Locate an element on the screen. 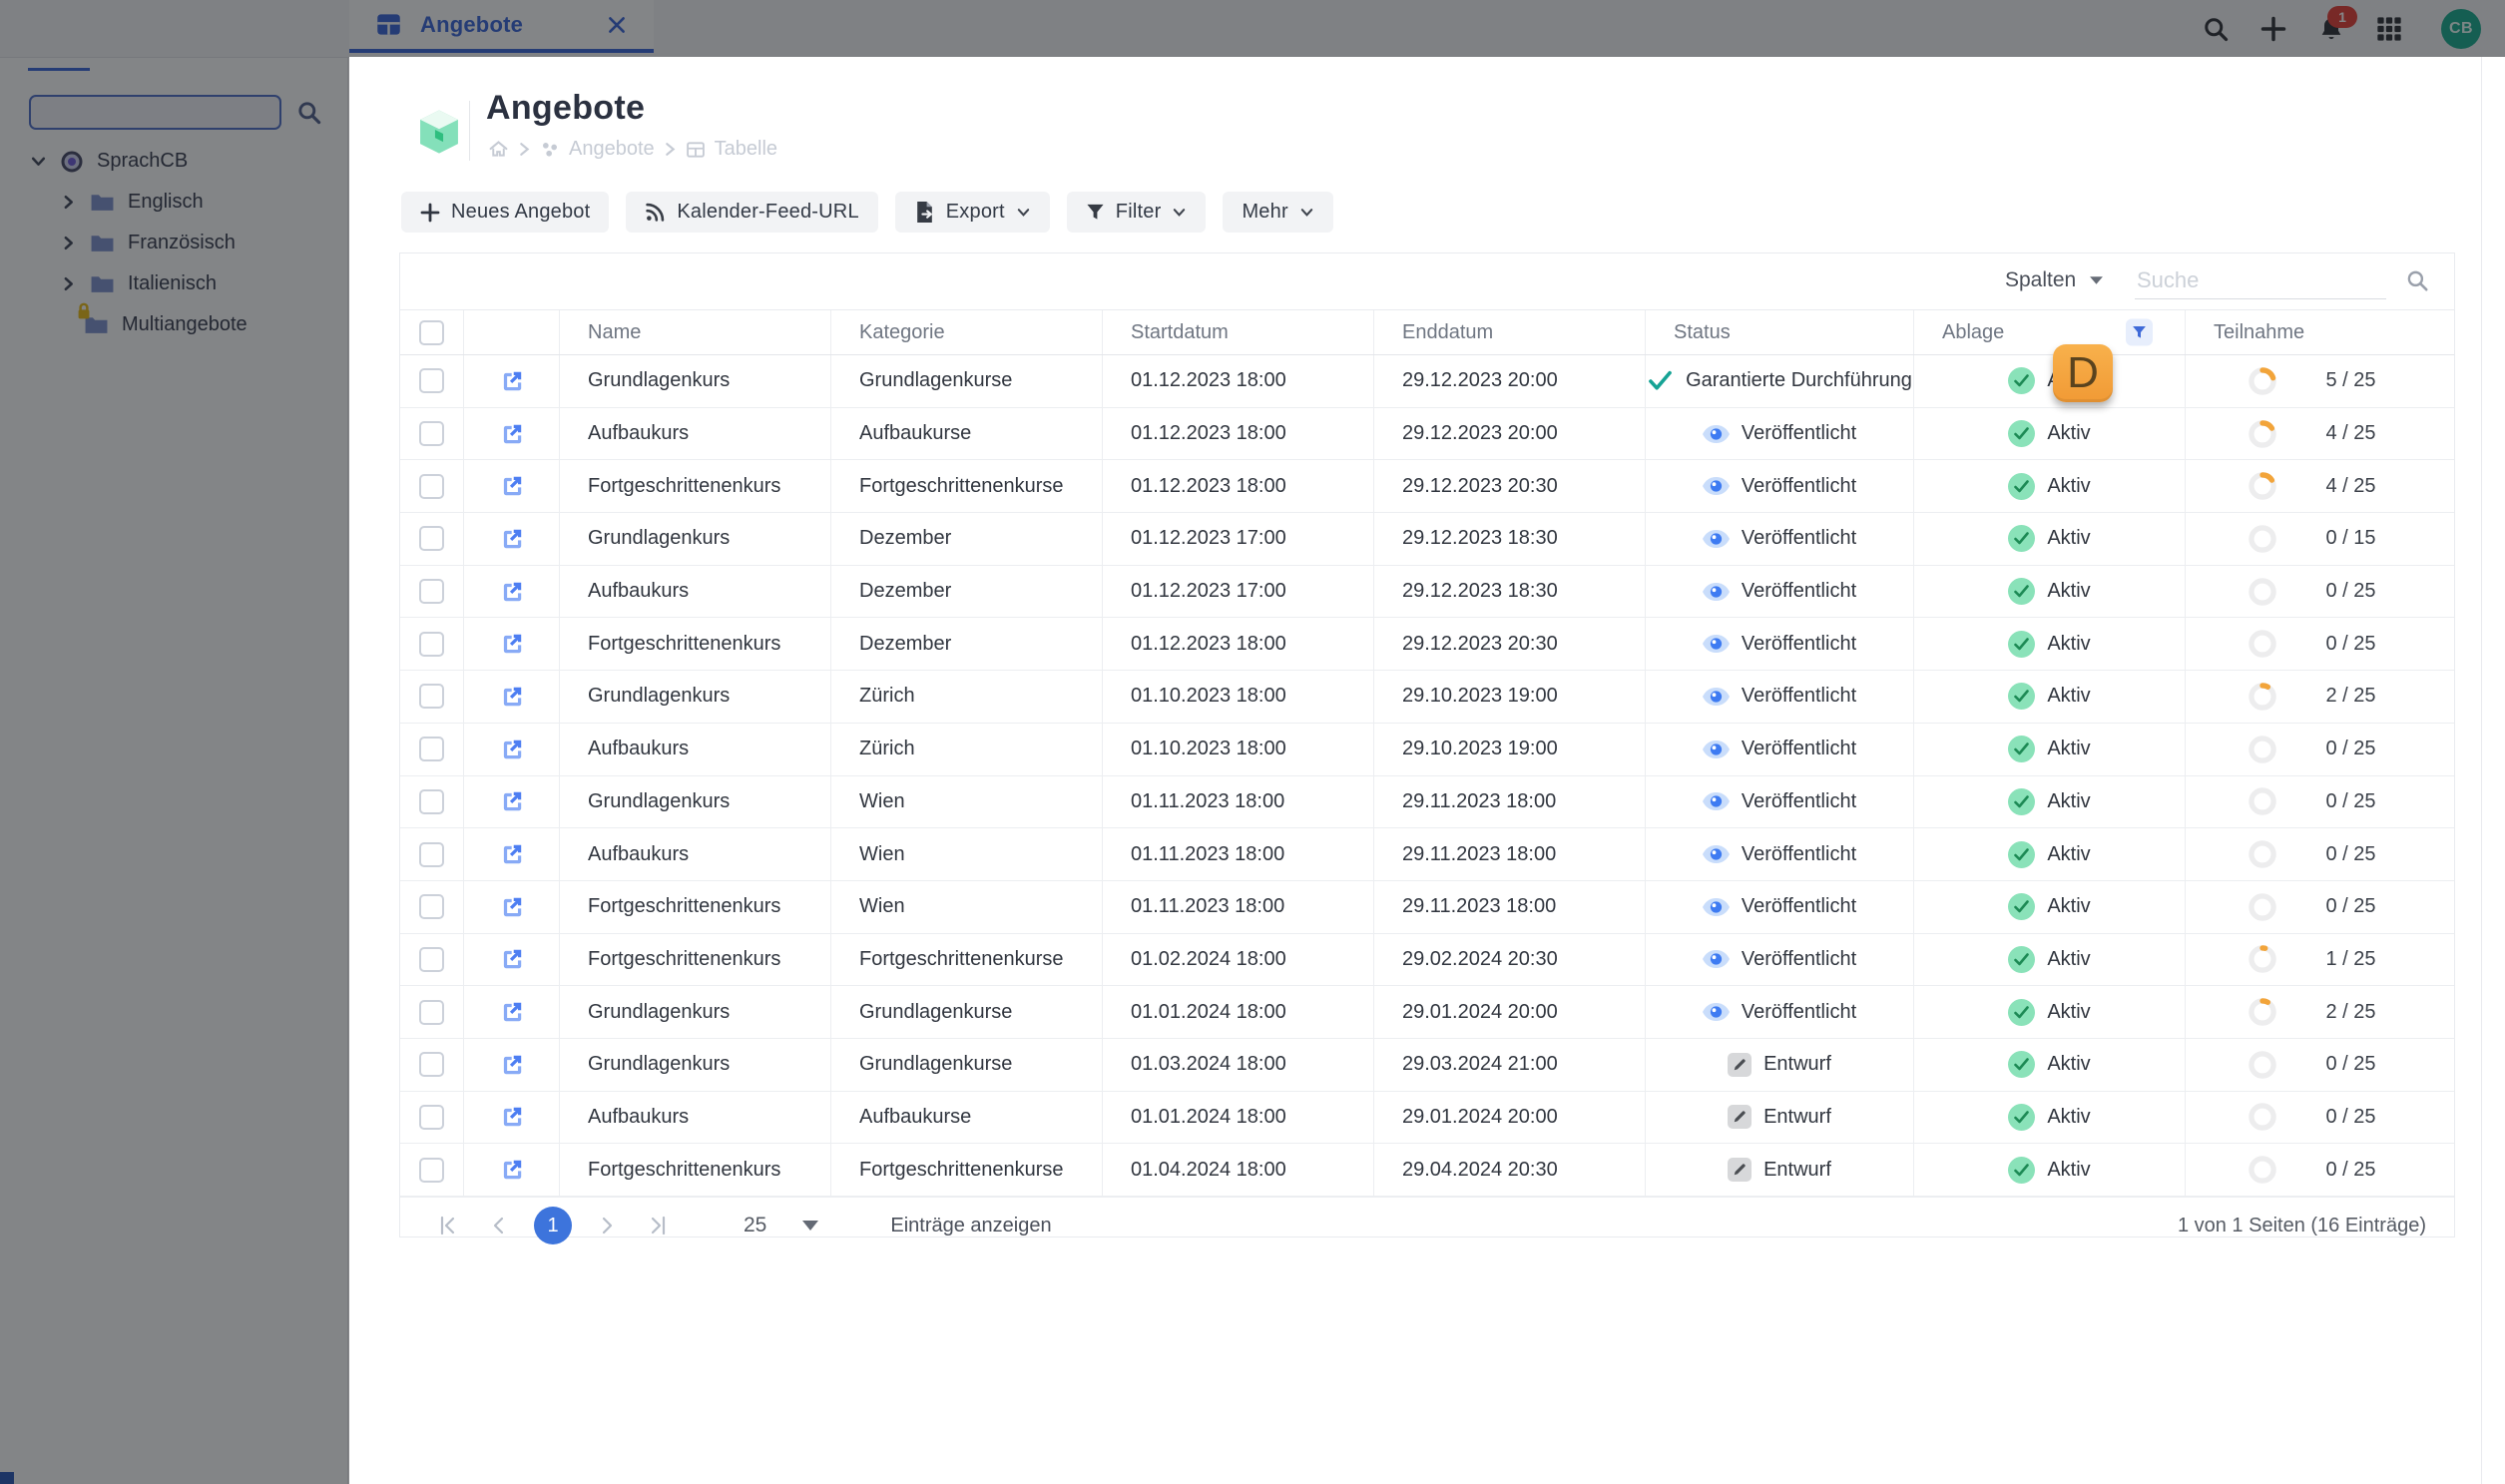 The image size is (2505, 1484). breadcrumb-section: Angebote is located at coordinates (612, 149).